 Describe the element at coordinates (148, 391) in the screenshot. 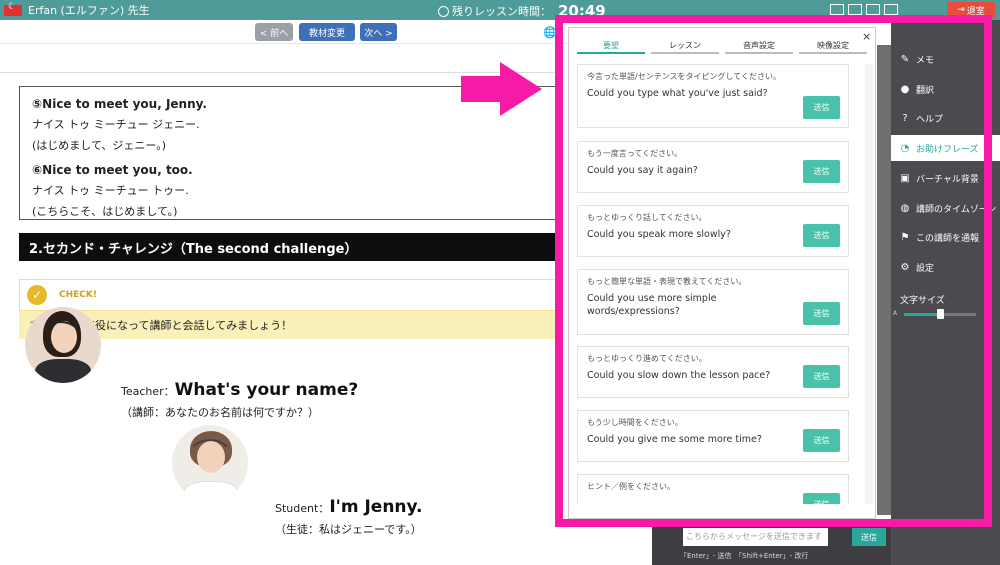

I see `teacher-role: Teacher：` at that location.